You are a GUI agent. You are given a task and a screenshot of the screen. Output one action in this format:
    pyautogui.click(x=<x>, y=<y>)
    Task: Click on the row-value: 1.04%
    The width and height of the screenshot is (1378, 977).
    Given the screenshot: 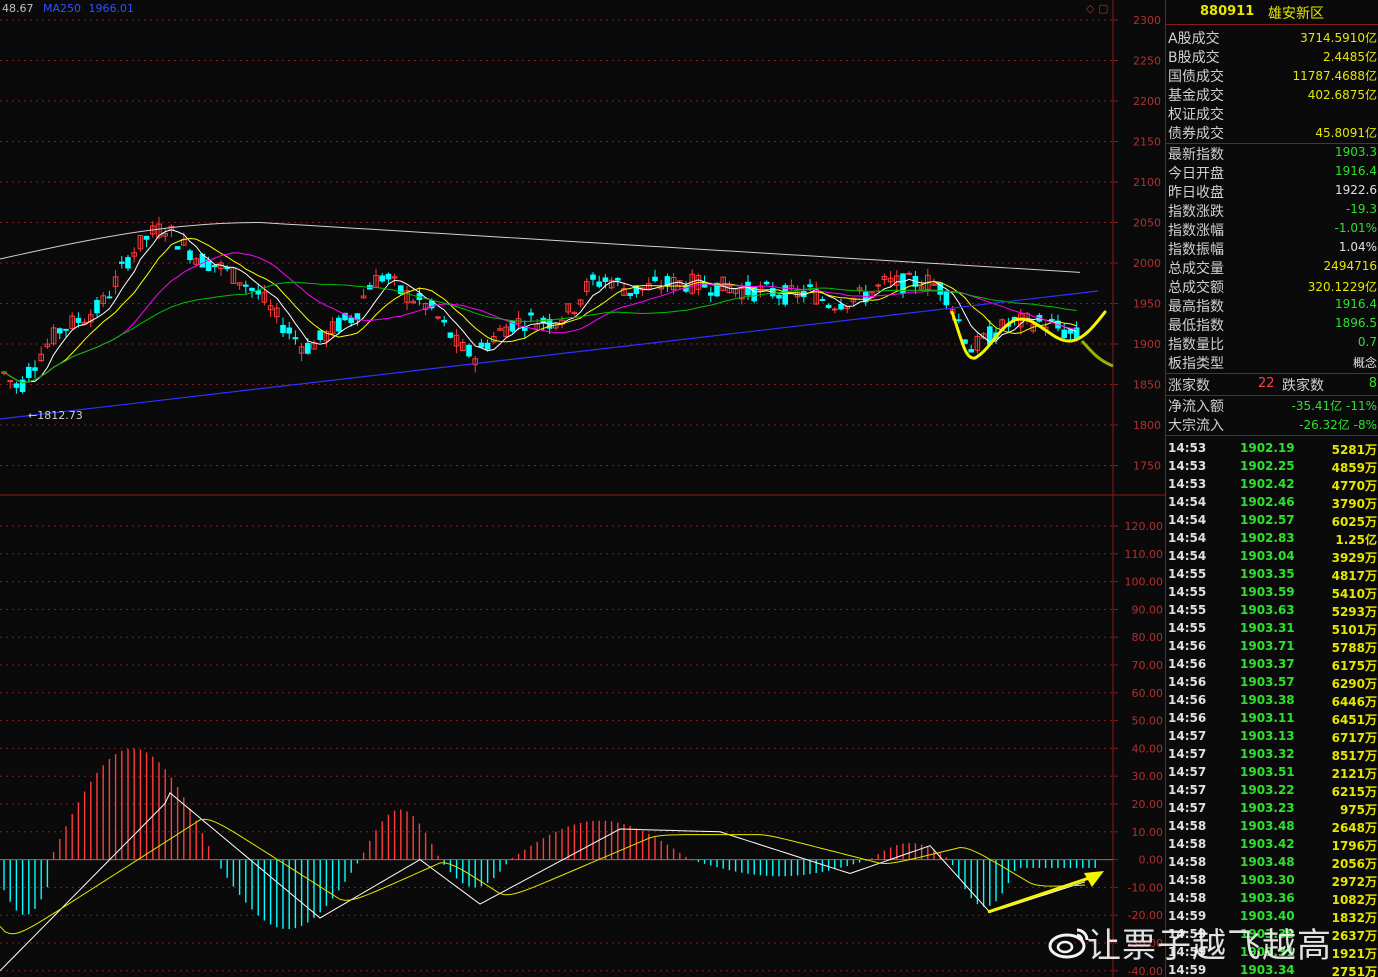 What is the action you would take?
    pyautogui.click(x=1357, y=247)
    